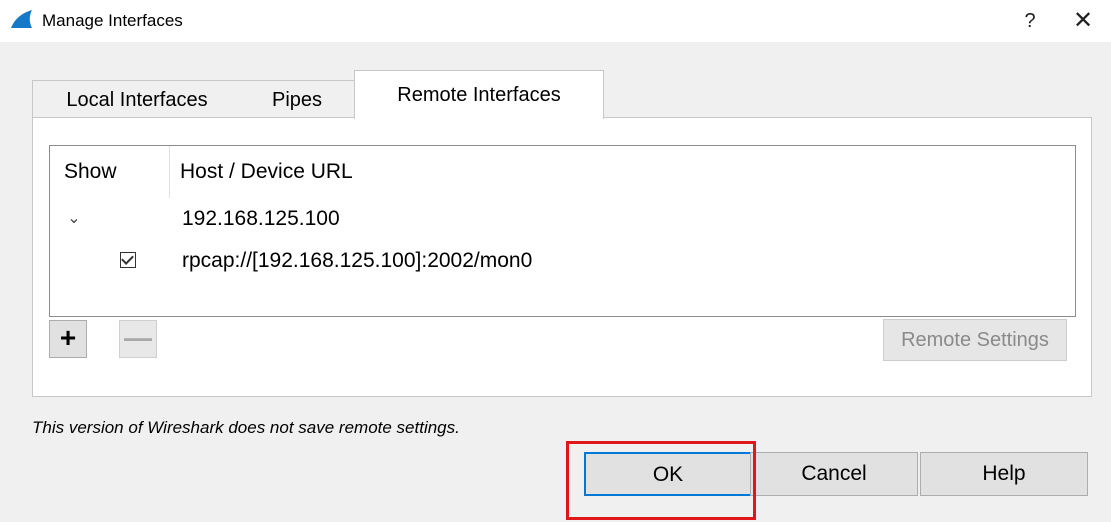 Image resolution: width=1111 pixels, height=522 pixels. What do you see at coordinates (68, 339) in the screenshot?
I see `add-remote-host-button: +` at bounding box center [68, 339].